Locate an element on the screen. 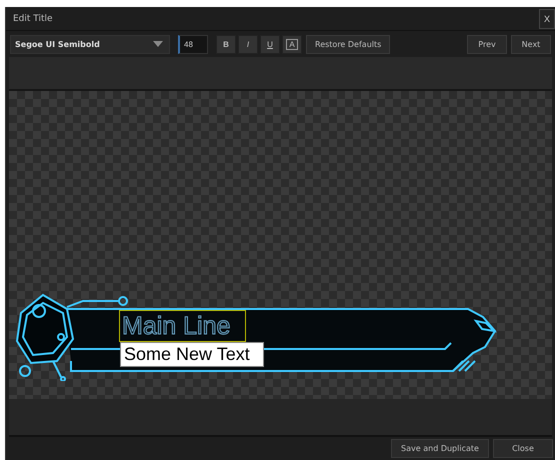  font-dropdown: Segoe UI Semibold is located at coordinates (90, 44).